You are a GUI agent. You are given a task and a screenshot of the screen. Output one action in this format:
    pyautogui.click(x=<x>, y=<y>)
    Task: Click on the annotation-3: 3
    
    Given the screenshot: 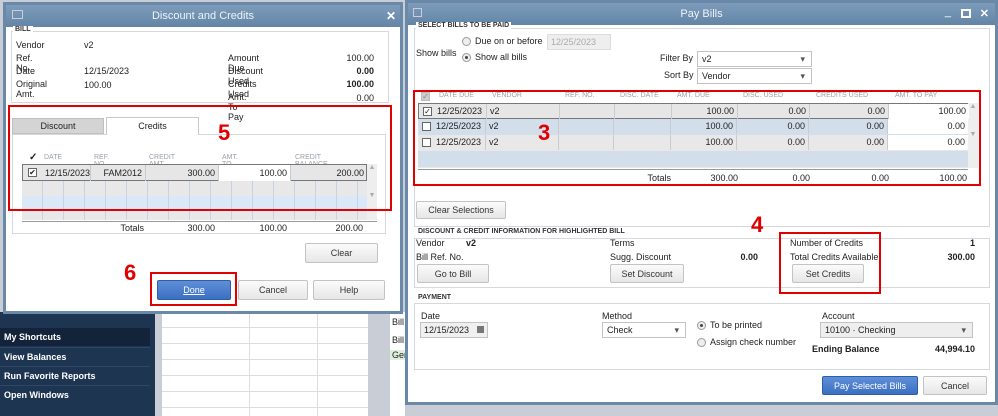 What is the action you would take?
    pyautogui.click(x=544, y=132)
    